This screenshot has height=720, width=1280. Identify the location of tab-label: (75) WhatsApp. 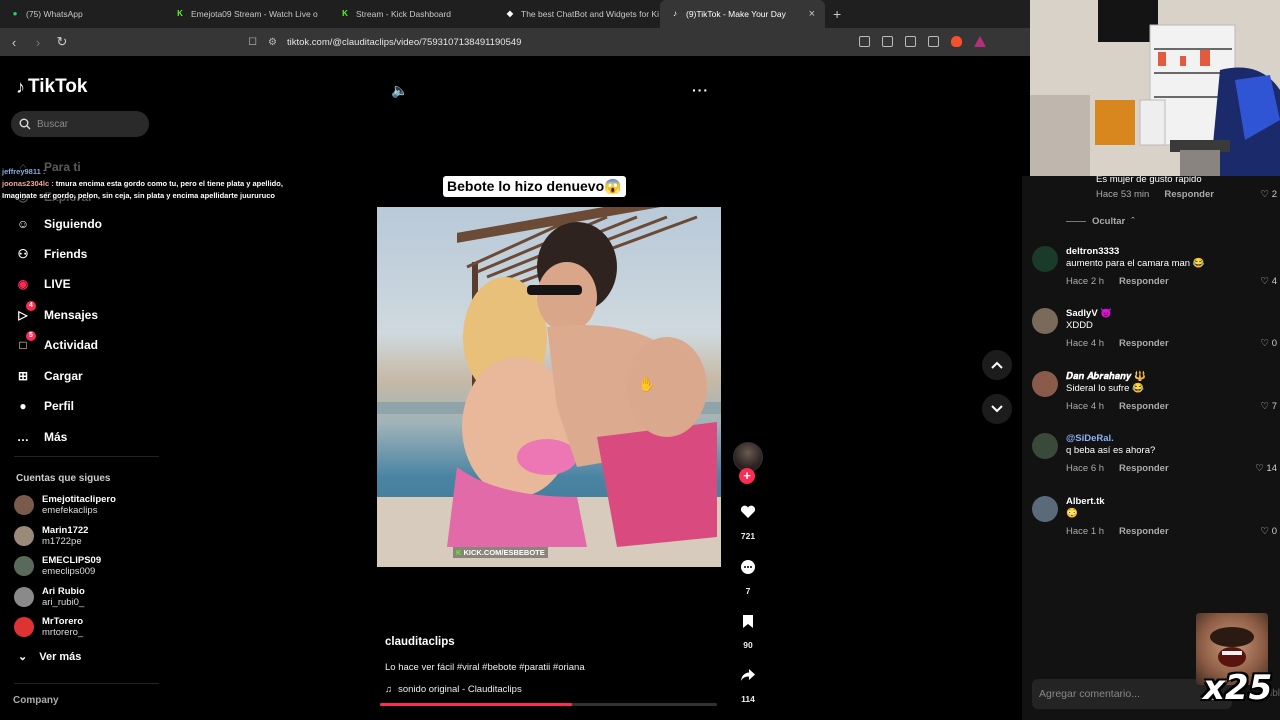
(54, 14).